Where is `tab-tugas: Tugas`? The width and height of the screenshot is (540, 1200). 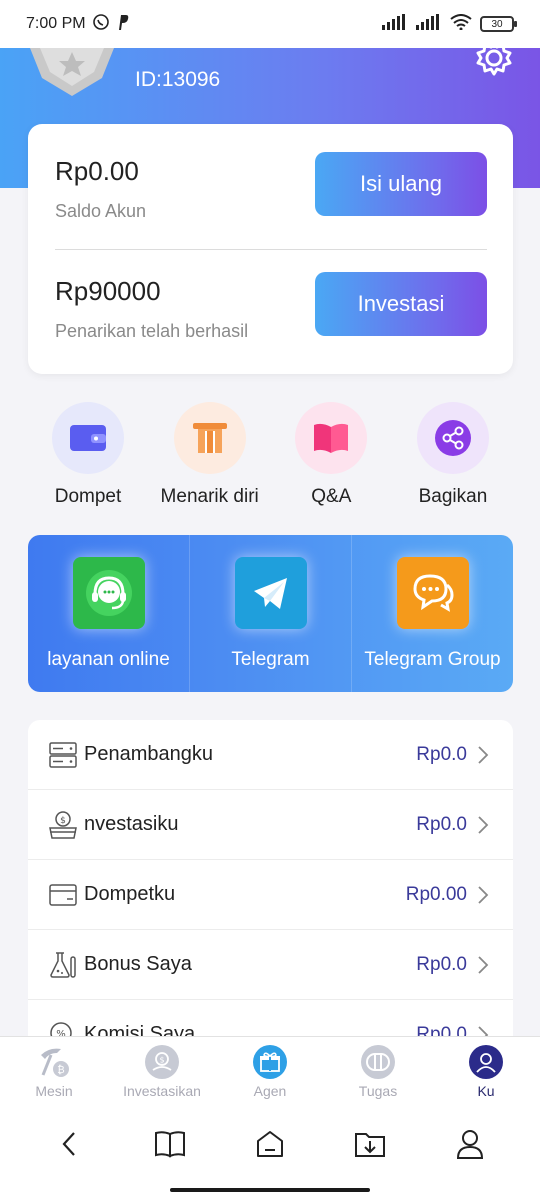
tab-tugas: Tugas is located at coordinates (378, 1071).